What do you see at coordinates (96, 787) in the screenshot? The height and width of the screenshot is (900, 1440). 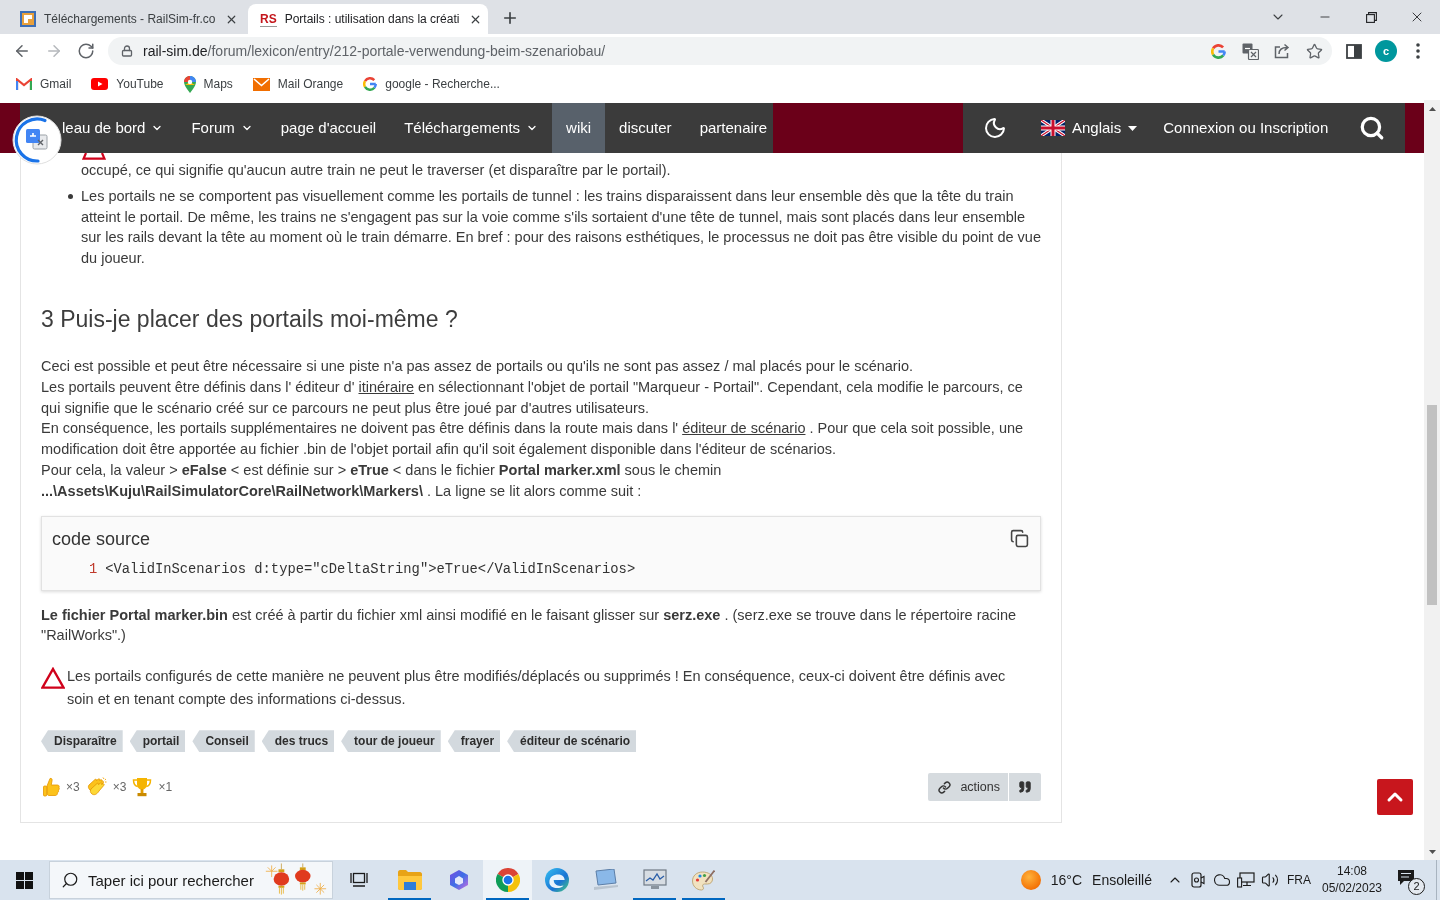 I see `clapping-hands-icon` at bounding box center [96, 787].